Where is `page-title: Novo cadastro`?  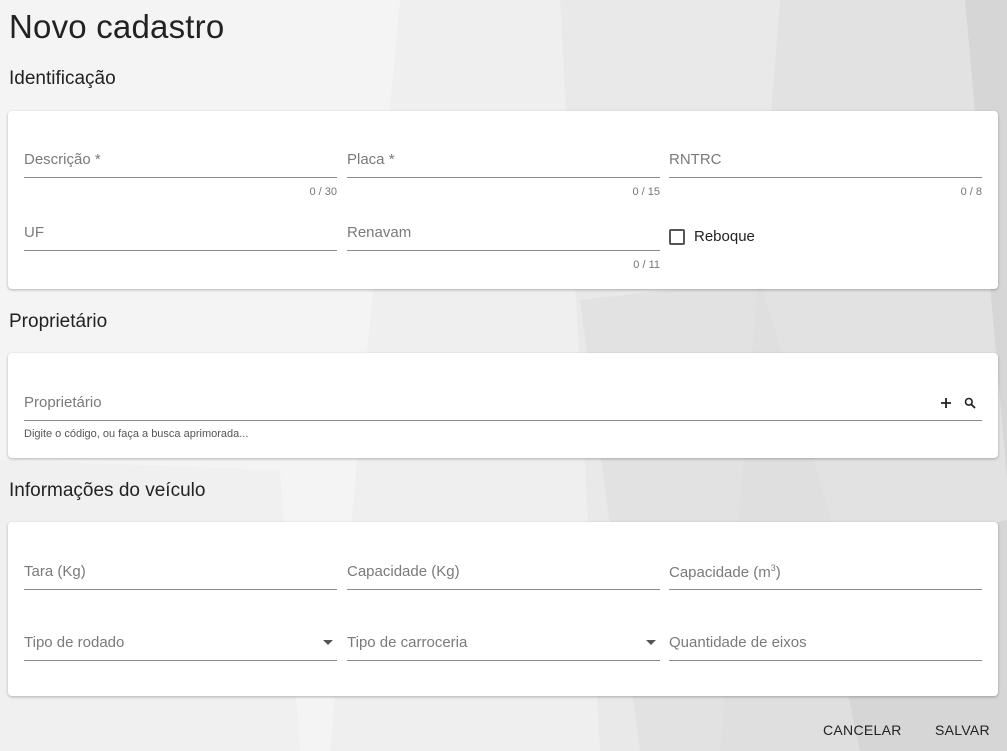 page-title: Novo cadastro is located at coordinates (117, 26).